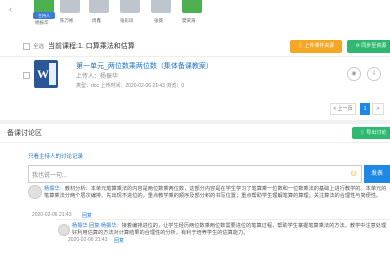  What do you see at coordinates (91, 46) in the screenshot?
I see `current-course: 当前课程:1. 口算乘法和估算` at bounding box center [91, 46].